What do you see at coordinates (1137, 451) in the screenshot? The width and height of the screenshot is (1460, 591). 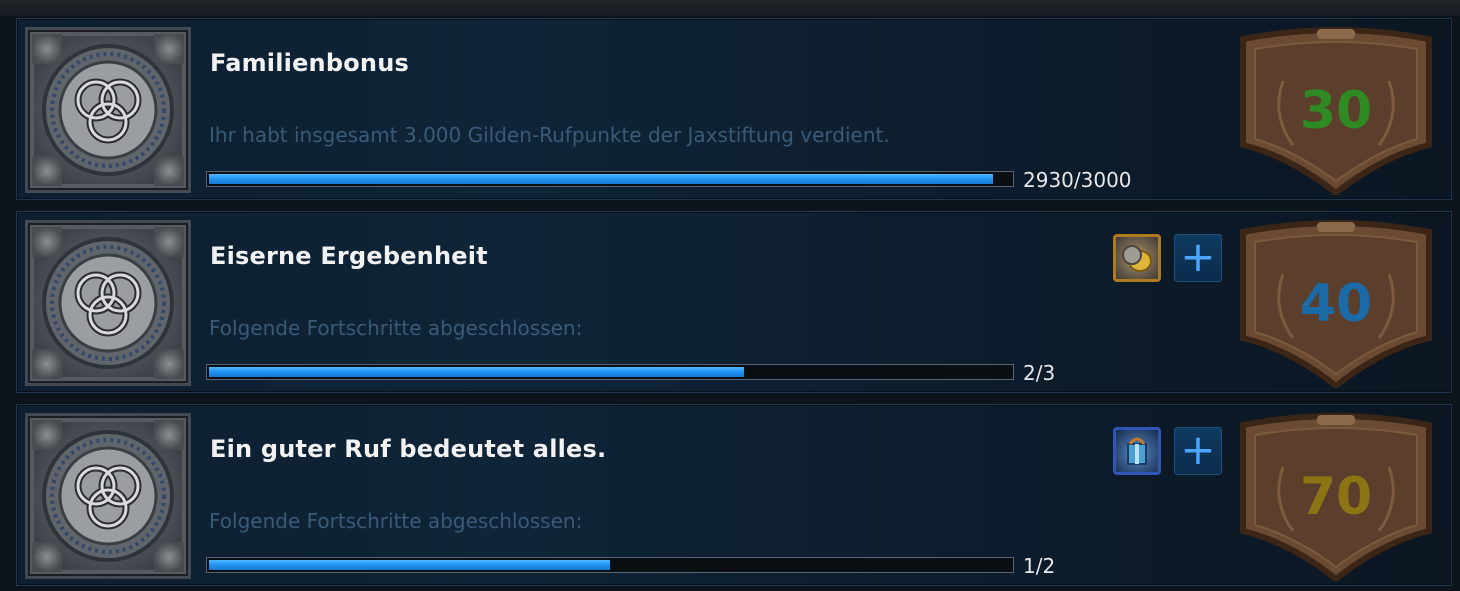 I see `gift-box-reward-icon` at bounding box center [1137, 451].